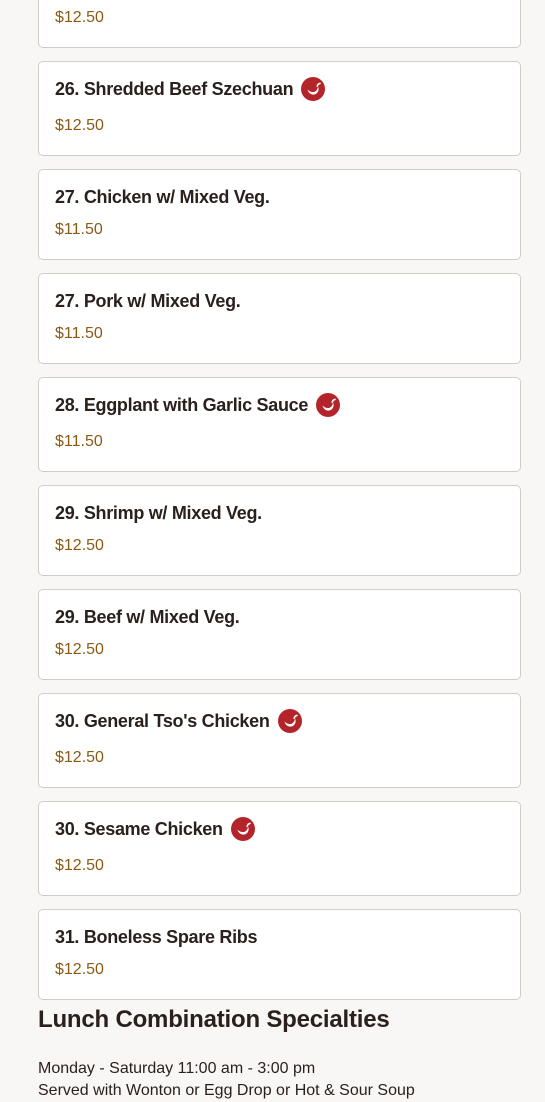  Describe the element at coordinates (158, 512) in the screenshot. I see `menu-item-name: 29. Shrimp w/ Mixed Veg.` at that location.